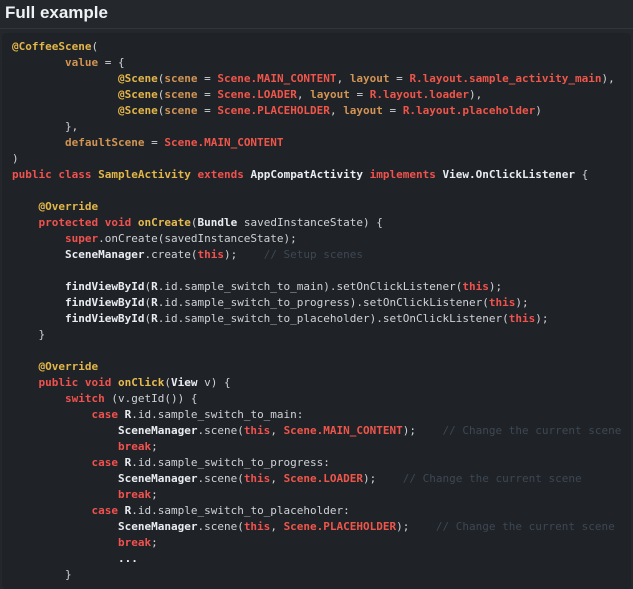 The image size is (633, 589). I want to click on code-token-p: savedInstanceState) {, so click(310, 222).